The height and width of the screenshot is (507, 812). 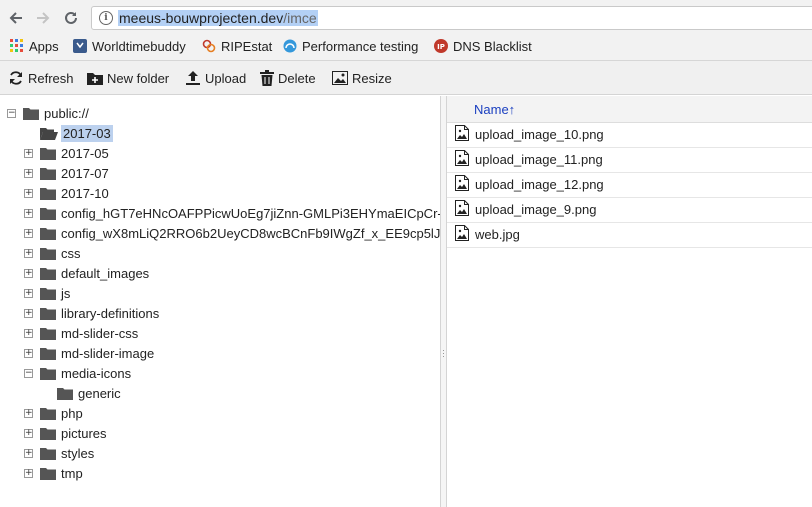 I want to click on imce-toolbar: Refresh New folder Upload Delete Resize, so click(x=406, y=78).